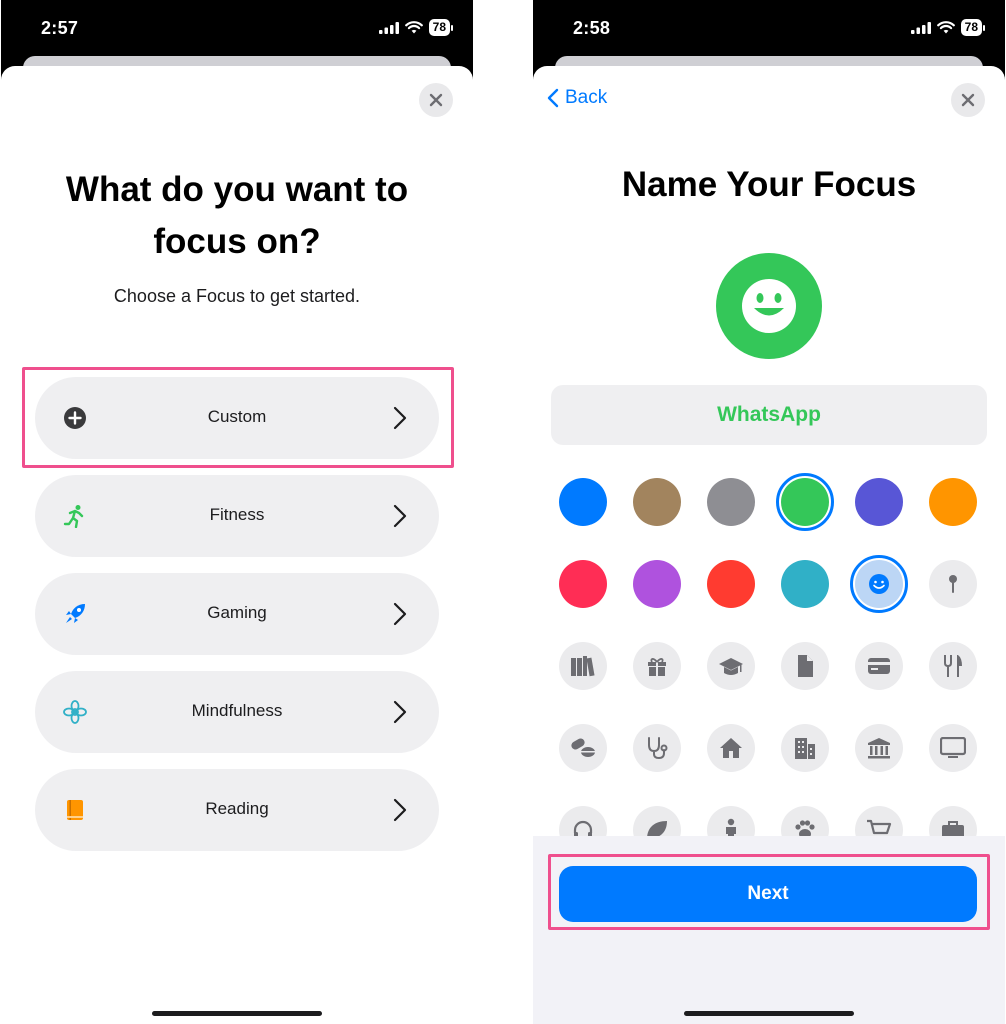  I want to click on bank-icon, so click(879, 748).